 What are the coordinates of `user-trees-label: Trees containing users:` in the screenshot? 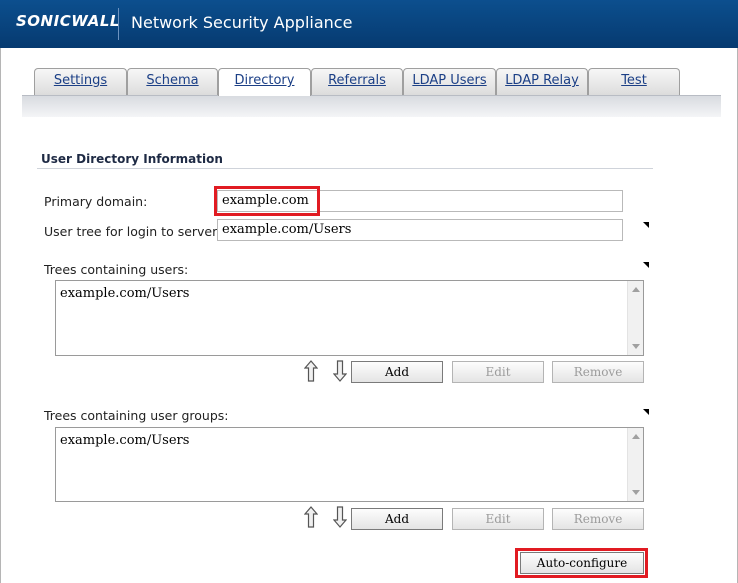 It's located at (116, 269).